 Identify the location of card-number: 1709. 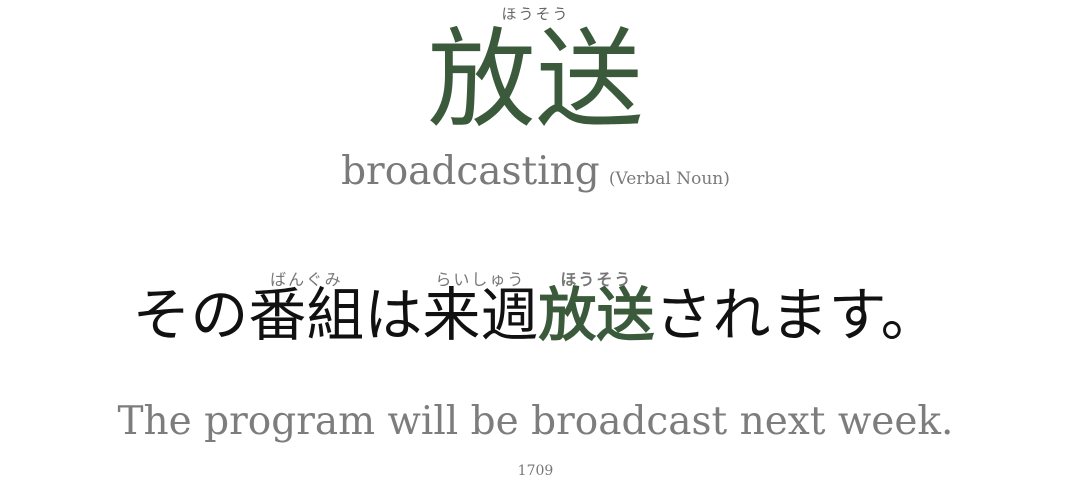
(535, 471).